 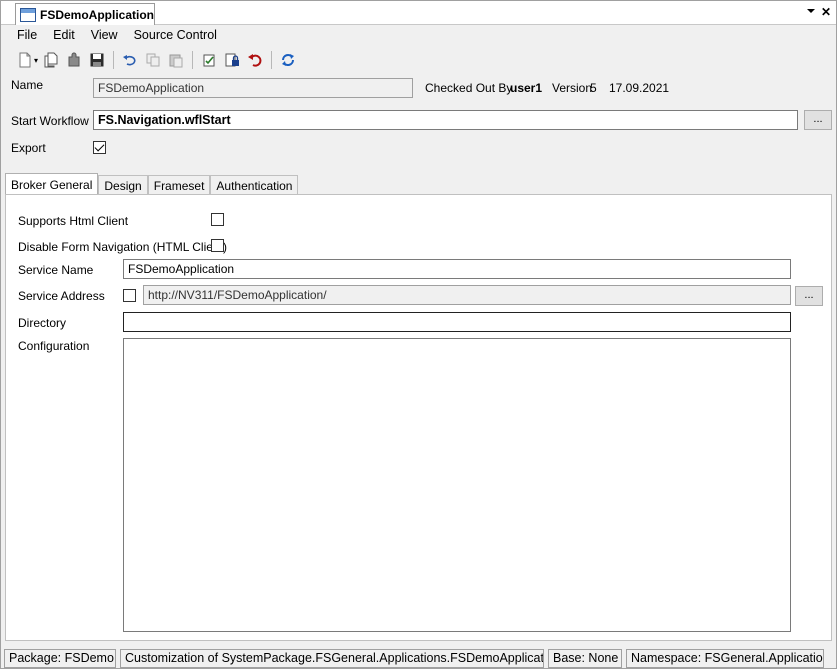 I want to click on configuration-label: Configuration, so click(x=54, y=346).